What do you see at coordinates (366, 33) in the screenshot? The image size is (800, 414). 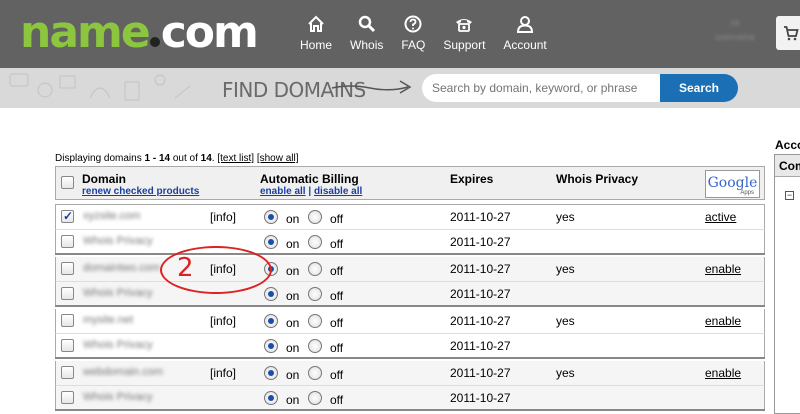 I see `nav-whois: Whois` at bounding box center [366, 33].